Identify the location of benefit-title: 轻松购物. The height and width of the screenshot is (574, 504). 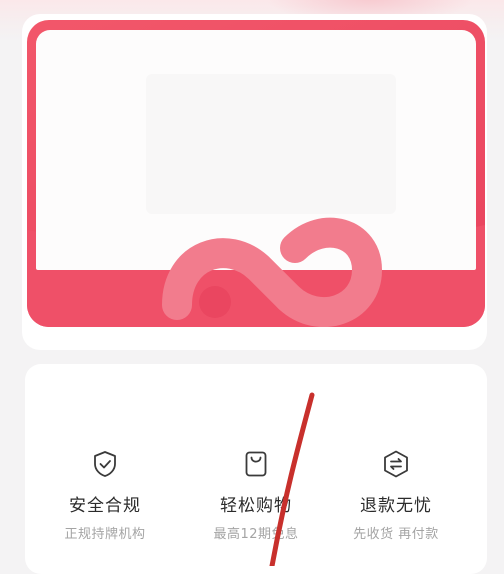
(256, 506).